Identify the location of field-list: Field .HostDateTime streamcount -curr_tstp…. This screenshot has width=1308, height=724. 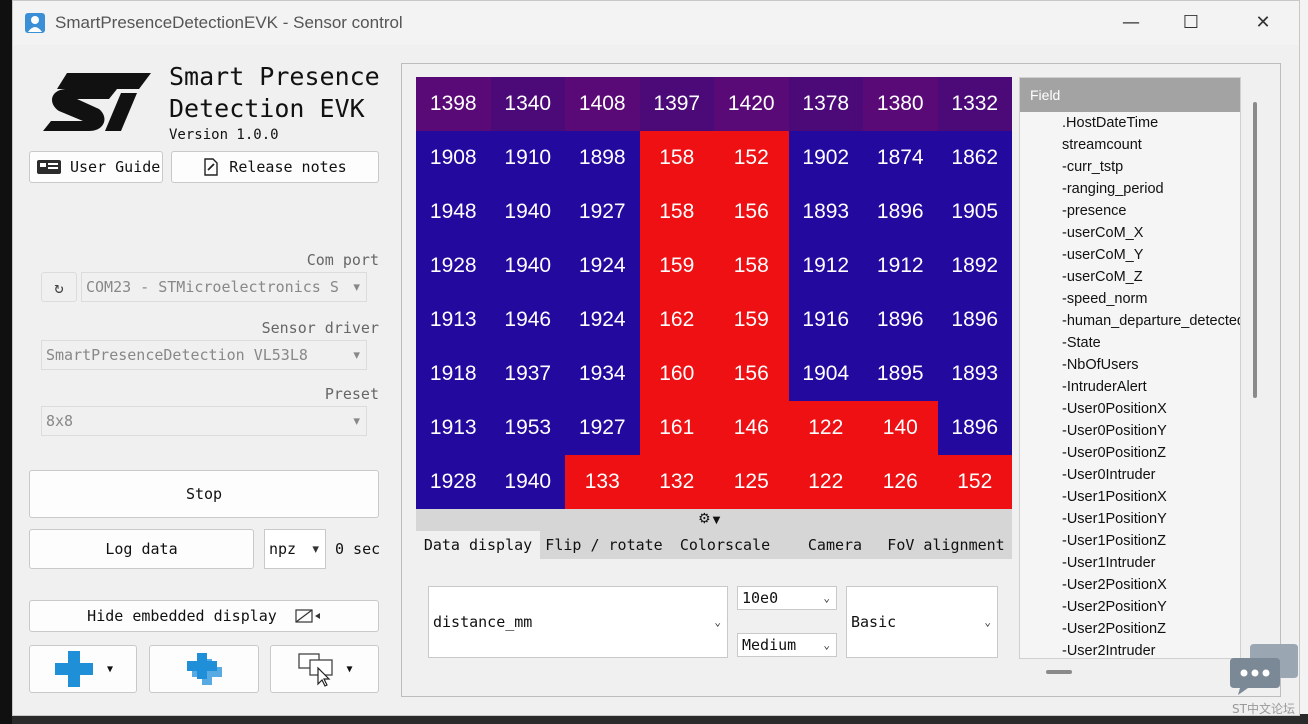
(1130, 368).